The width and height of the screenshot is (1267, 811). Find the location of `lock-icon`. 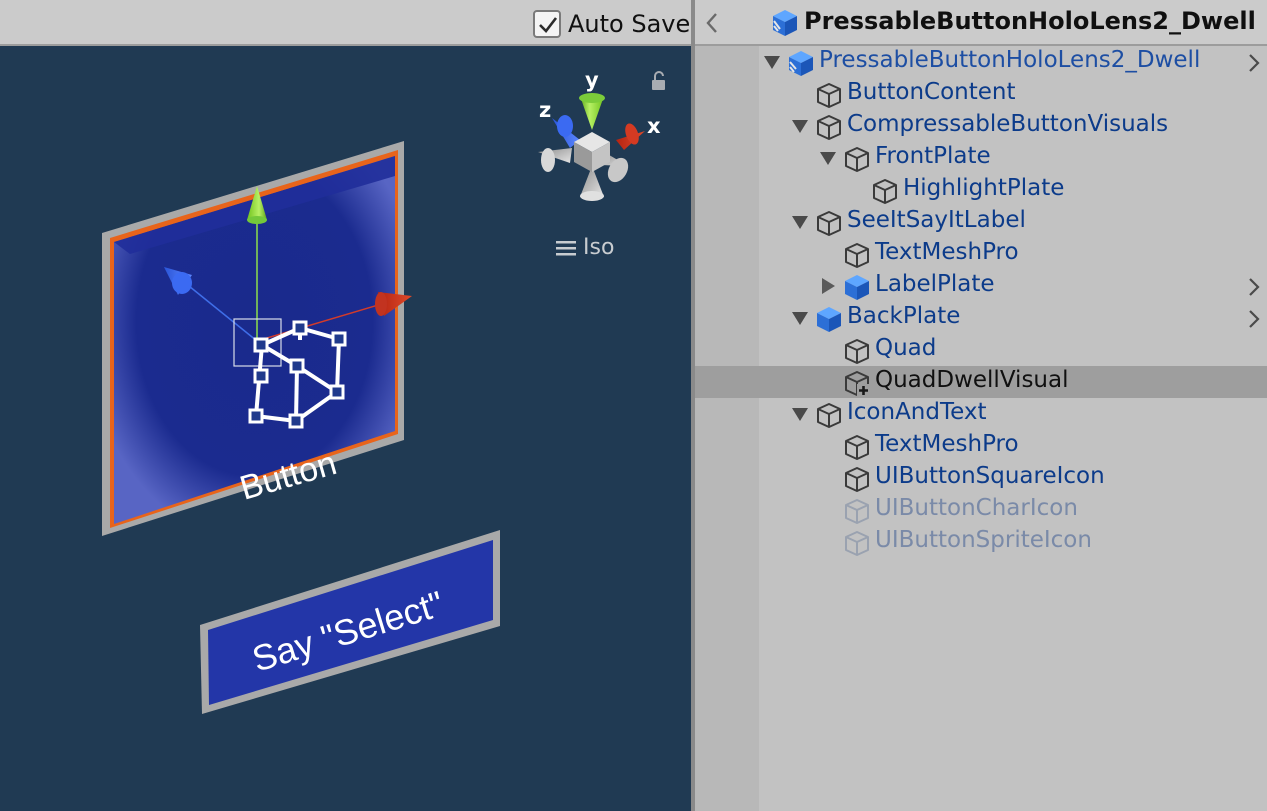

lock-icon is located at coordinates (658, 80).